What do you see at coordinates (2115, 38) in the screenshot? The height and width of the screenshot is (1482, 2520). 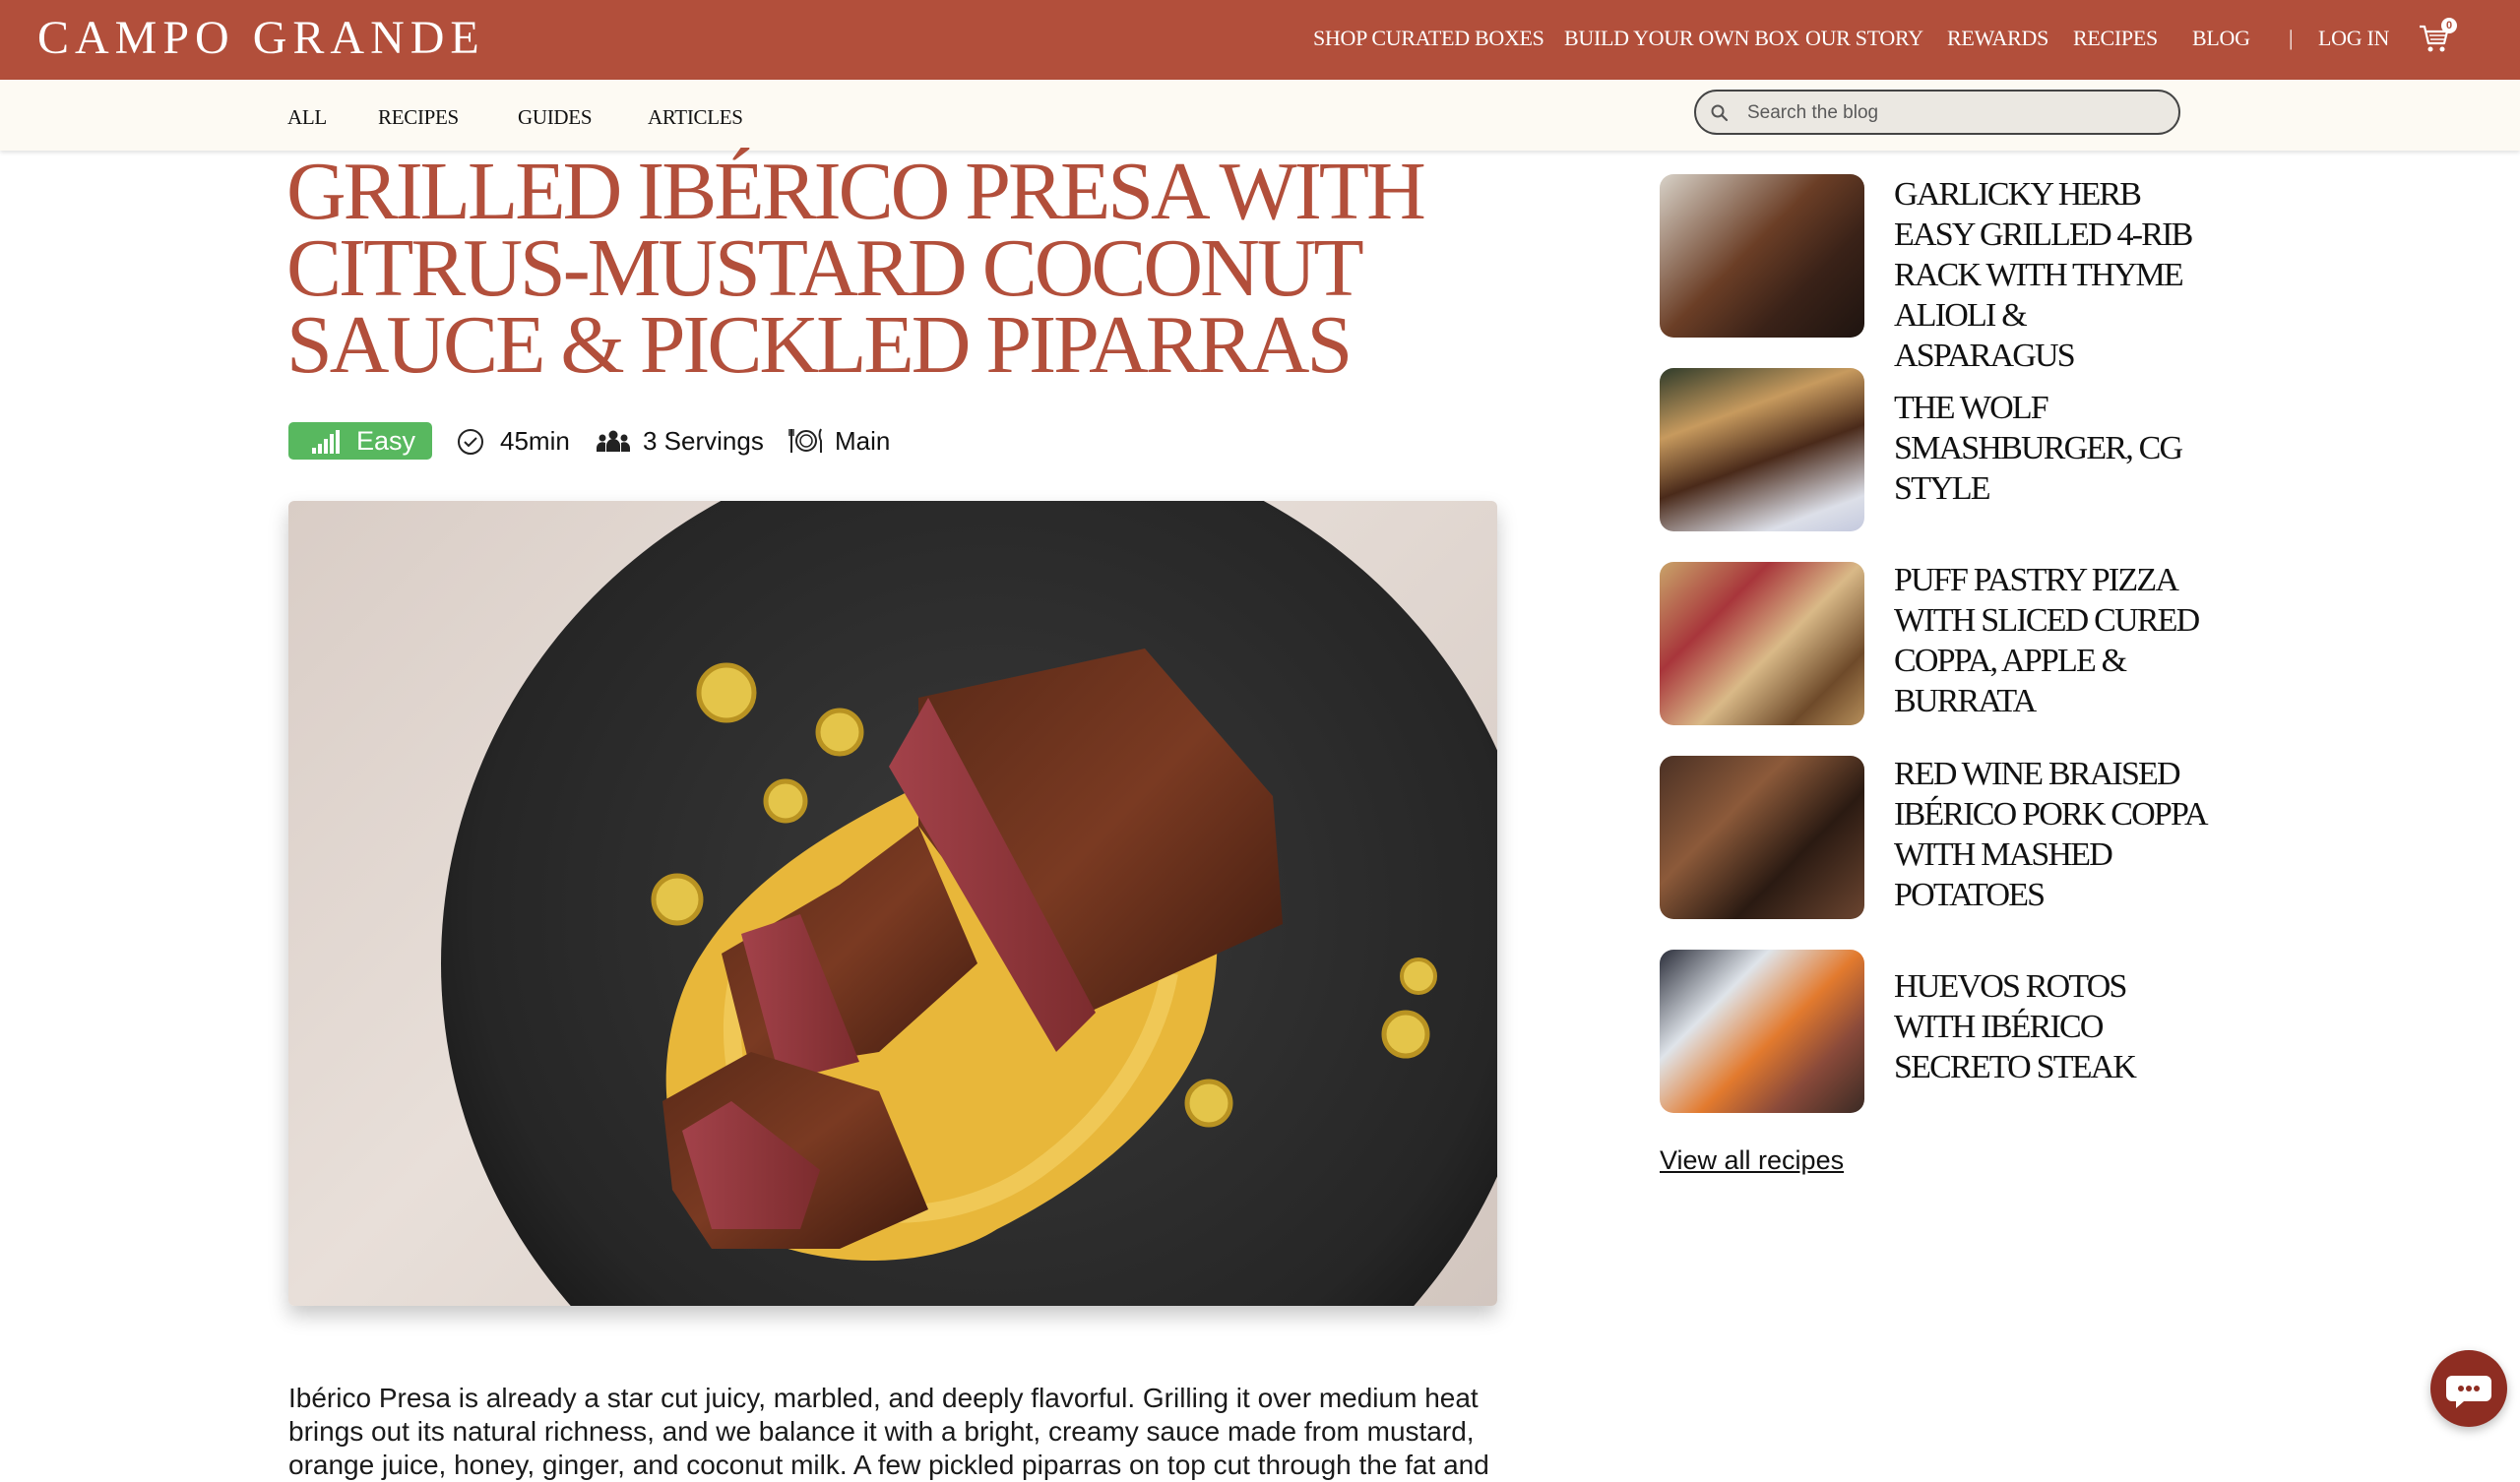 I see `nav-recipes: RECIPES` at bounding box center [2115, 38].